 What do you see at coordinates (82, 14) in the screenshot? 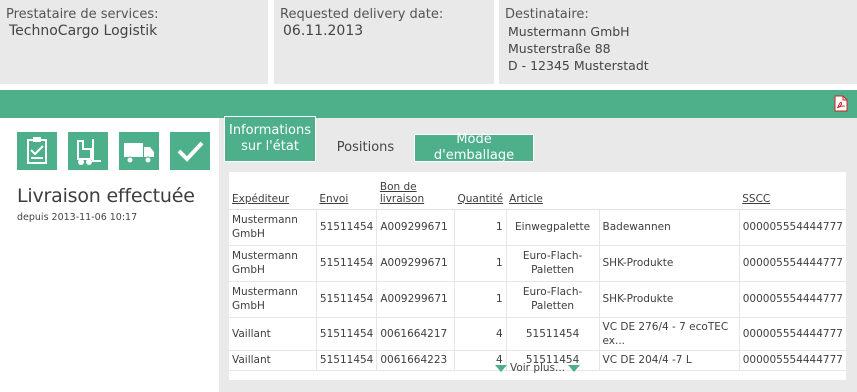
I see `provider-label: Prestataire de services:` at bounding box center [82, 14].